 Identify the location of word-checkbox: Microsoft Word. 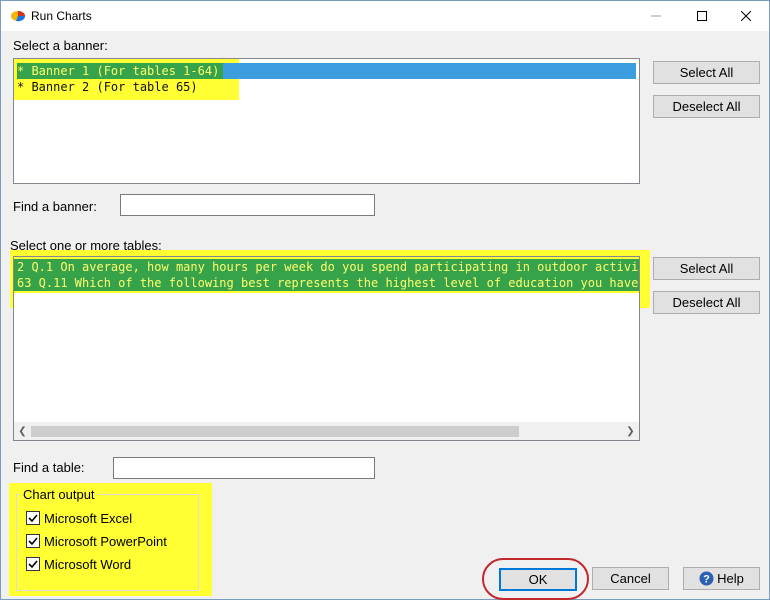
(78, 565).